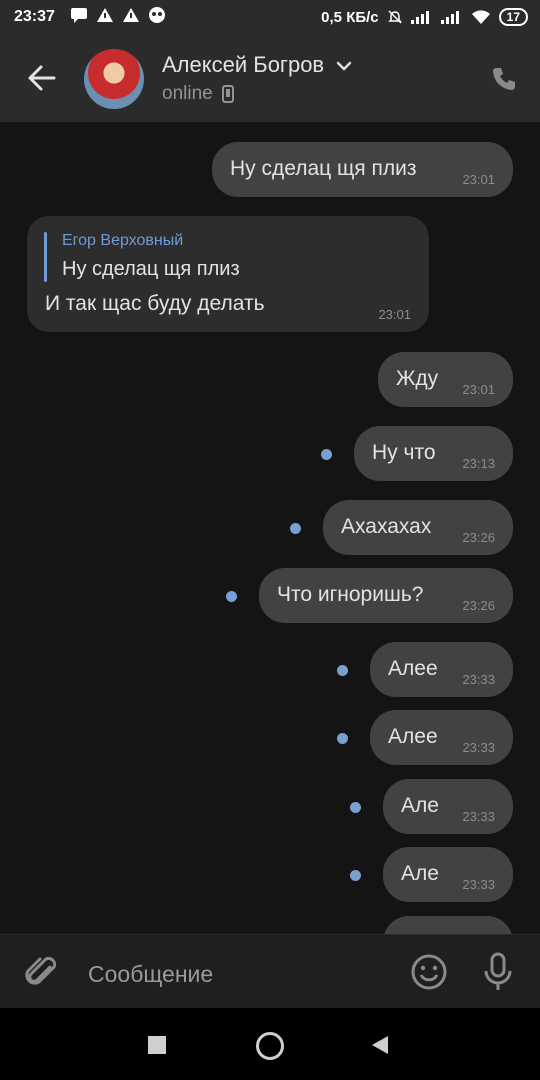 The image size is (540, 1080). I want to click on attach-icon, so click(42, 973).